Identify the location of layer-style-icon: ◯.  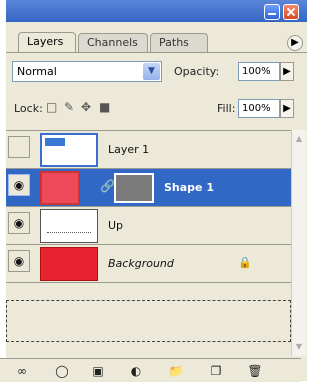
(62, 371).